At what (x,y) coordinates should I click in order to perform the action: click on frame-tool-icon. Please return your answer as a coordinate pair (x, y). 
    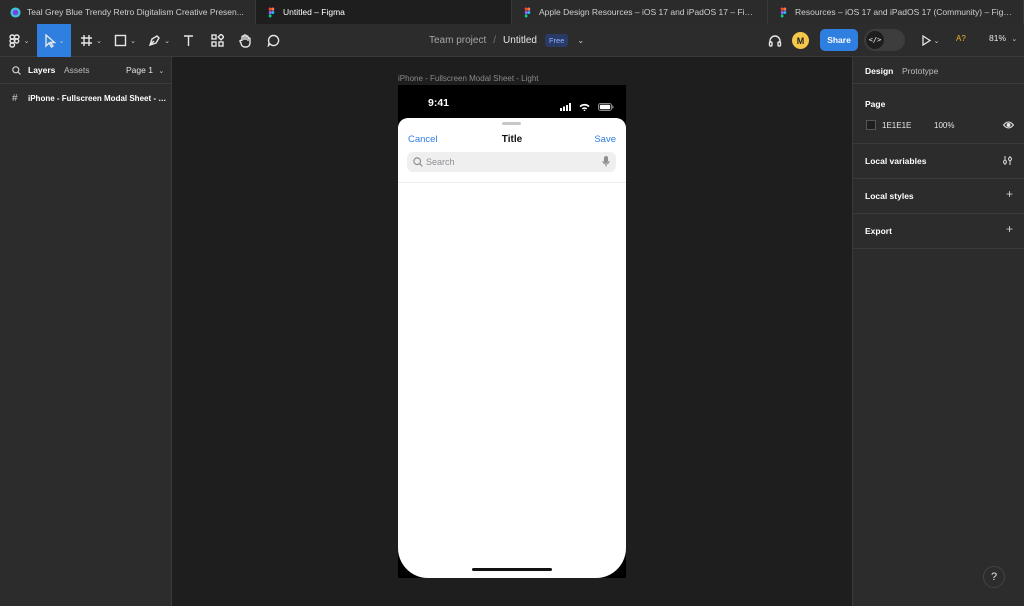
    Looking at the image, I should click on (87, 40).